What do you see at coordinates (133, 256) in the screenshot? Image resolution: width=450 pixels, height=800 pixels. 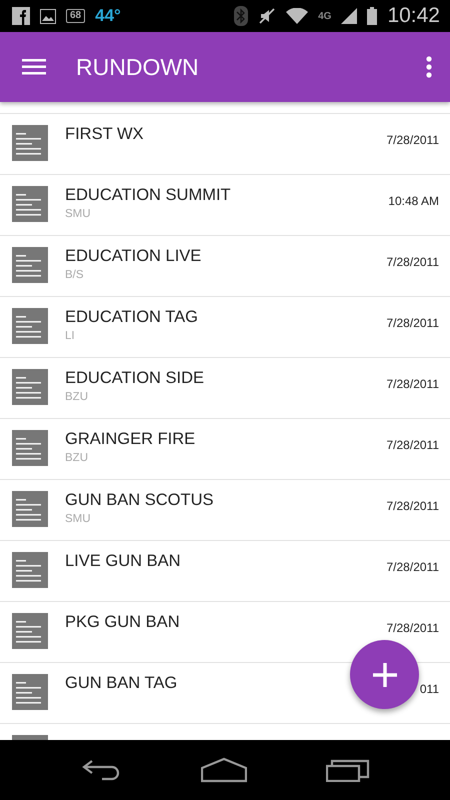 I see `item-title: EDUCATION LIVE` at bounding box center [133, 256].